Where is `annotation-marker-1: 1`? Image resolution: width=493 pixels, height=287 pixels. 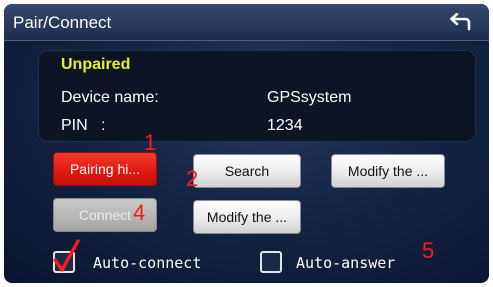
annotation-marker-1: 1 is located at coordinates (150, 142).